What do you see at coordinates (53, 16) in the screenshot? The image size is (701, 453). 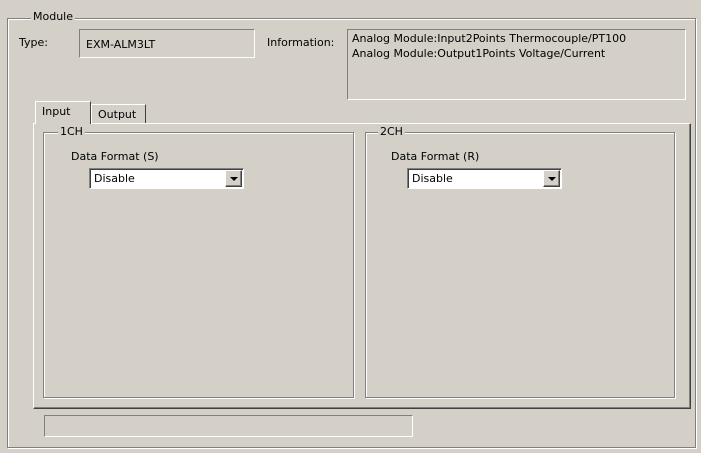 I see `module-legend: Module` at bounding box center [53, 16].